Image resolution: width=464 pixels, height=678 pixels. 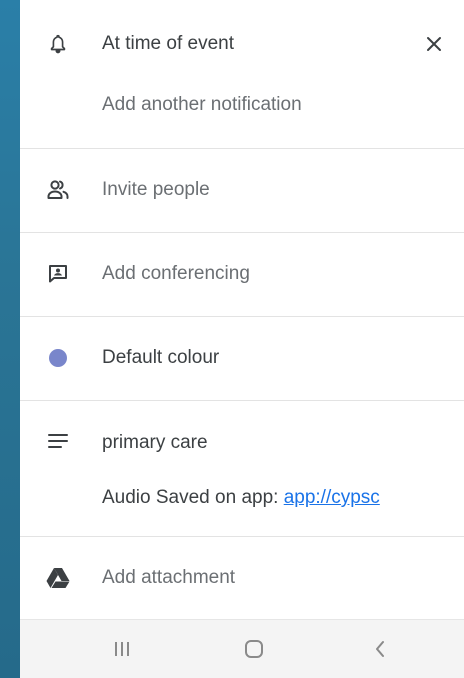 I want to click on invite-people-button: Invite people, so click(x=156, y=190).